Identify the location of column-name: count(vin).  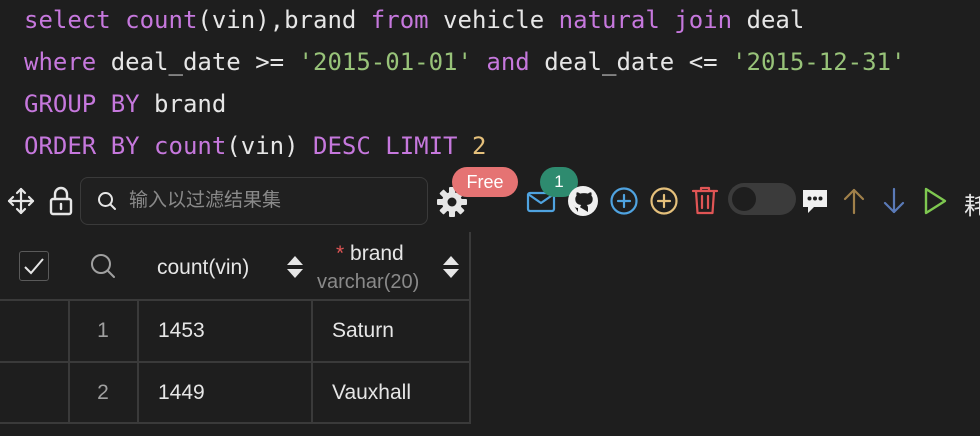
(203, 267).